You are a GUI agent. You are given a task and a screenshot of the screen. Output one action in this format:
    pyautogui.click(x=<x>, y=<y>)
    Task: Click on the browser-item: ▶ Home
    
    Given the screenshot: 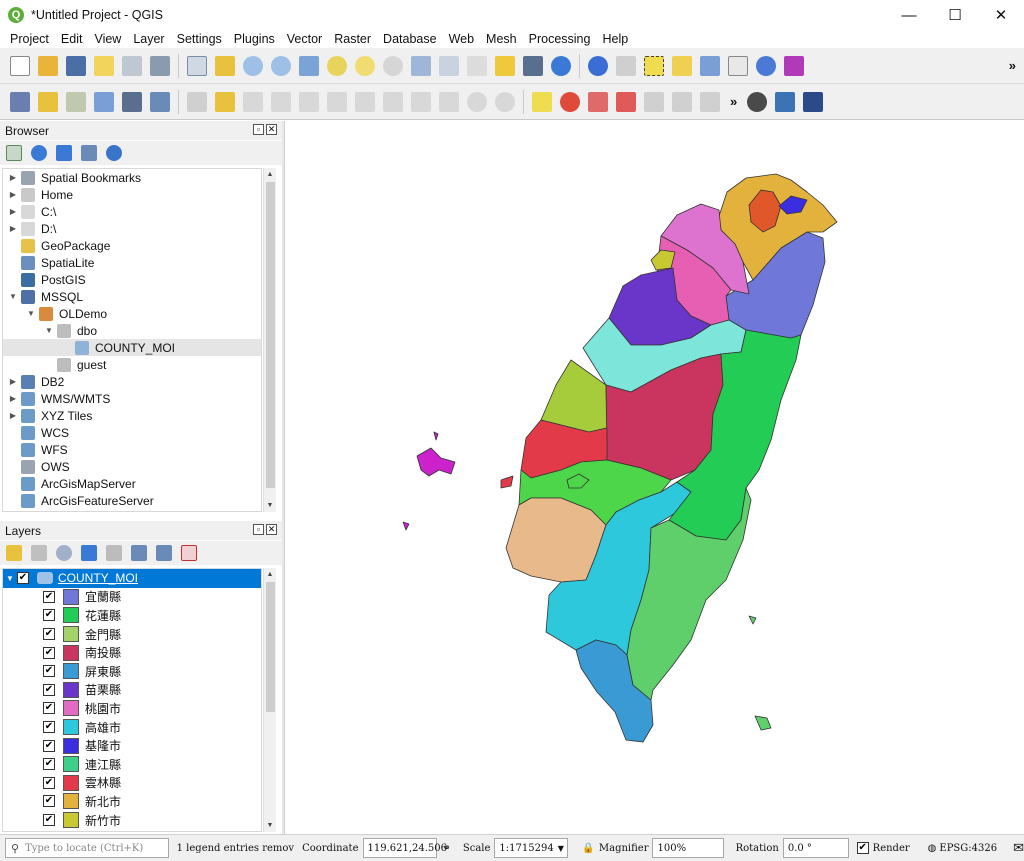 What is the action you would take?
    pyautogui.click(x=132, y=194)
    